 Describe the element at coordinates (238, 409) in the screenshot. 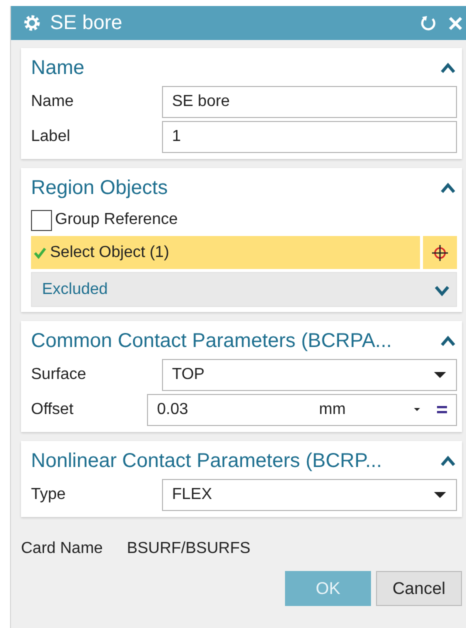

I see `value-field: 0.03` at that location.